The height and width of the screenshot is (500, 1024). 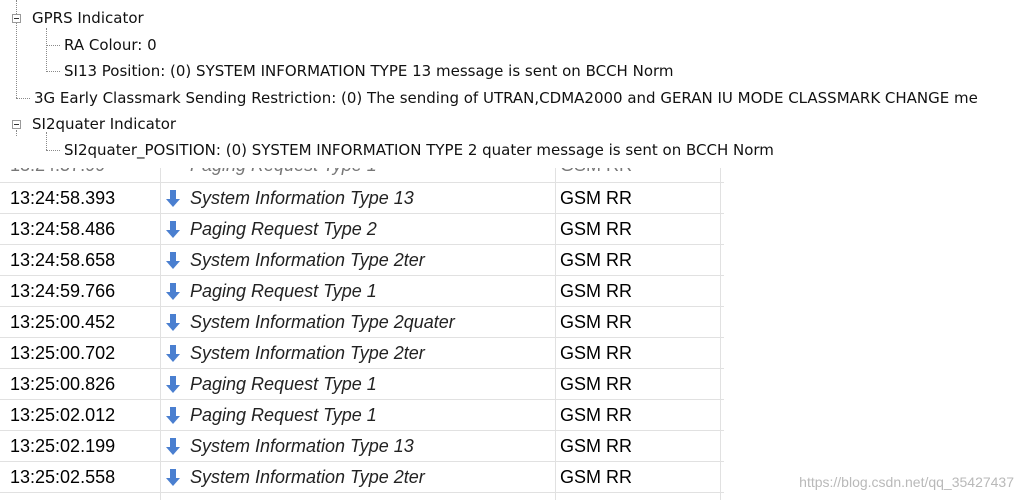 I want to click on row-timestamp: 13:25:00.452, so click(x=63, y=322).